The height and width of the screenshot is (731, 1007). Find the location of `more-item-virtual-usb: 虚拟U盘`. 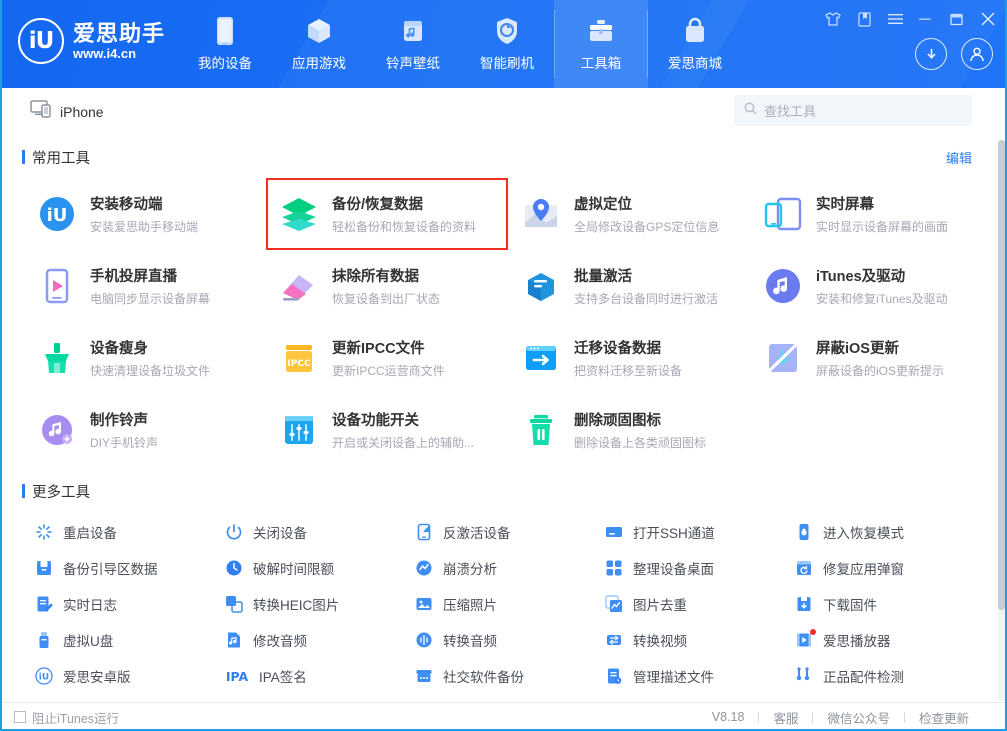

more-item-virtual-usb: 虚拟U盘 is located at coordinates (129, 640).